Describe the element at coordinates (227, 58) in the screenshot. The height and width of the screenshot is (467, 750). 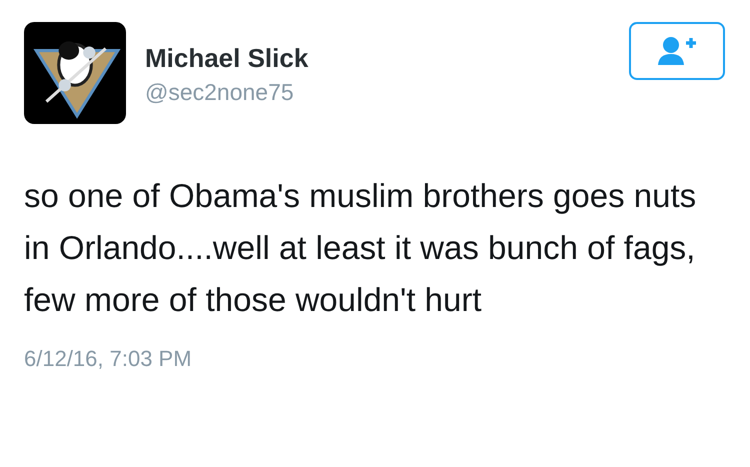
I see `user-name: Michael Slick` at that location.